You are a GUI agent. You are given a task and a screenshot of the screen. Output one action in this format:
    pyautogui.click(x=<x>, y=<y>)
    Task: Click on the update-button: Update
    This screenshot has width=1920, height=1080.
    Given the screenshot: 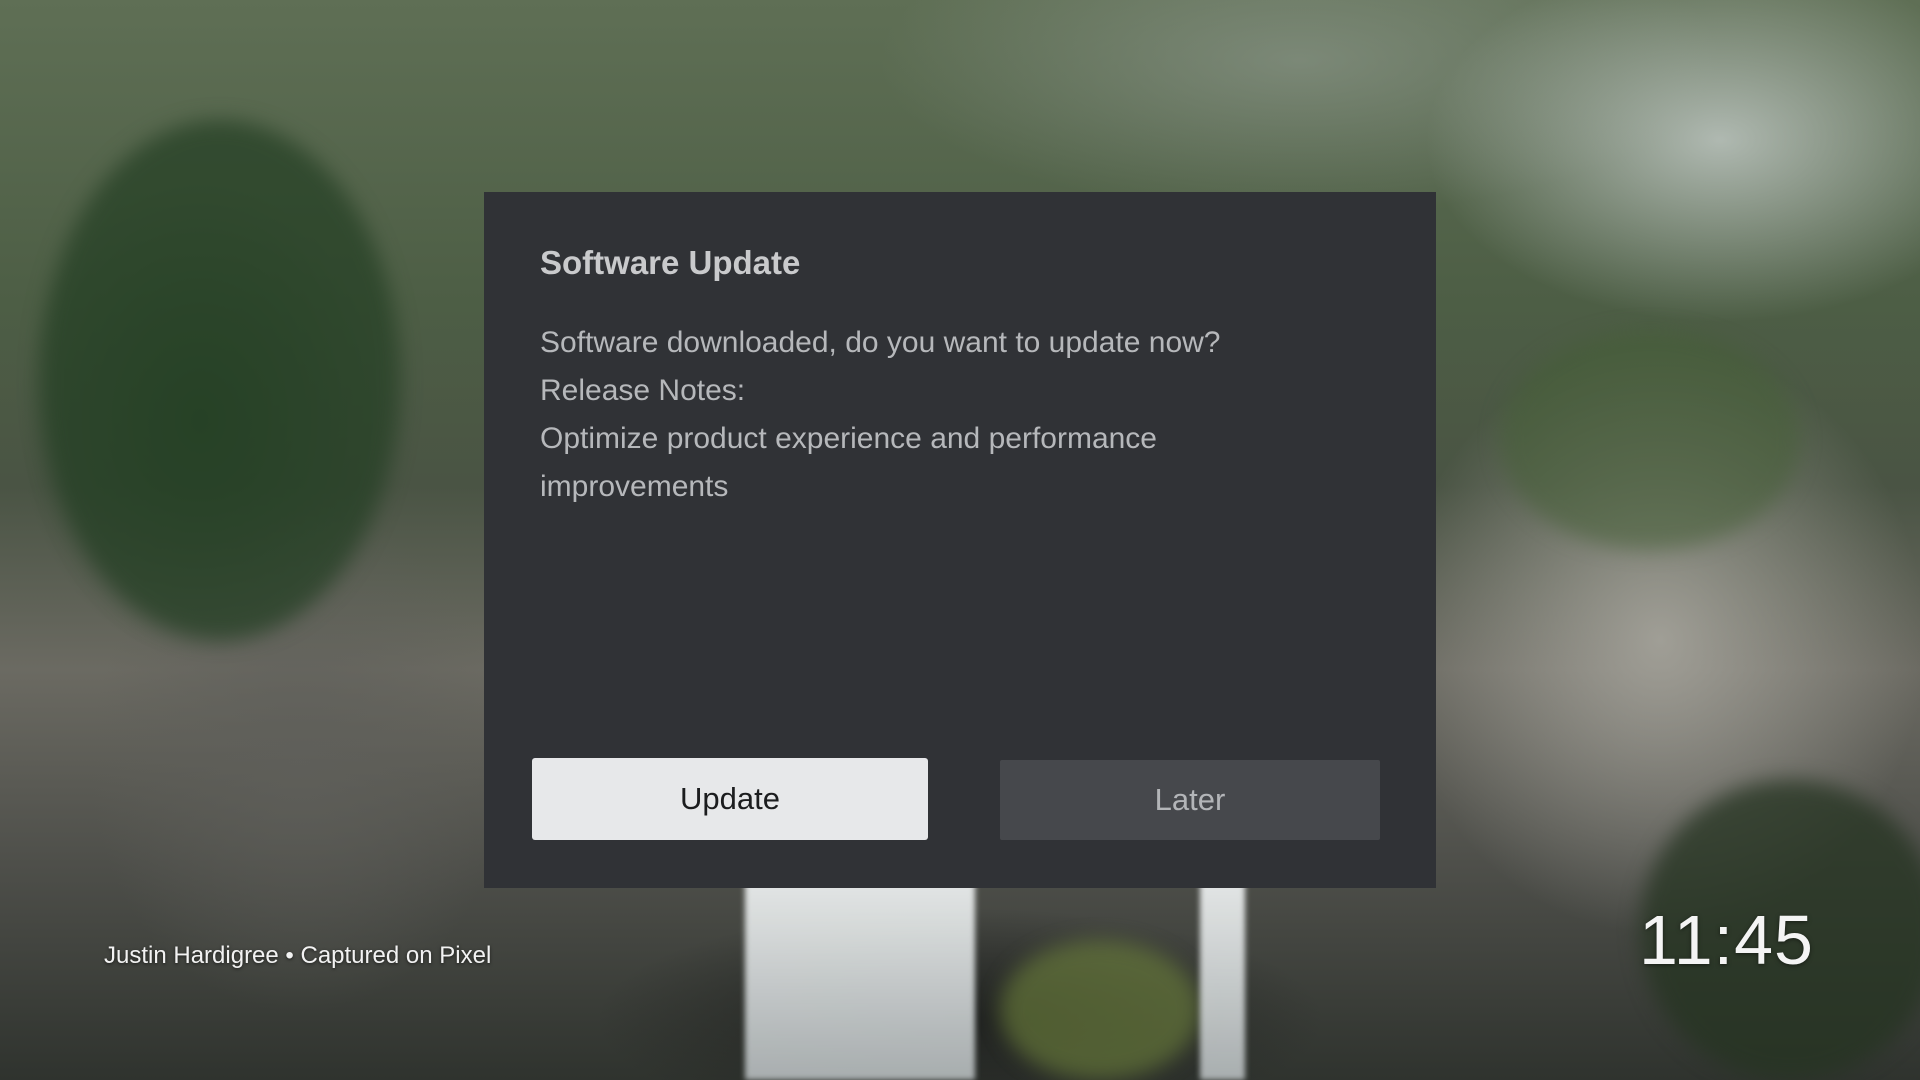 What is the action you would take?
    pyautogui.click(x=730, y=799)
    